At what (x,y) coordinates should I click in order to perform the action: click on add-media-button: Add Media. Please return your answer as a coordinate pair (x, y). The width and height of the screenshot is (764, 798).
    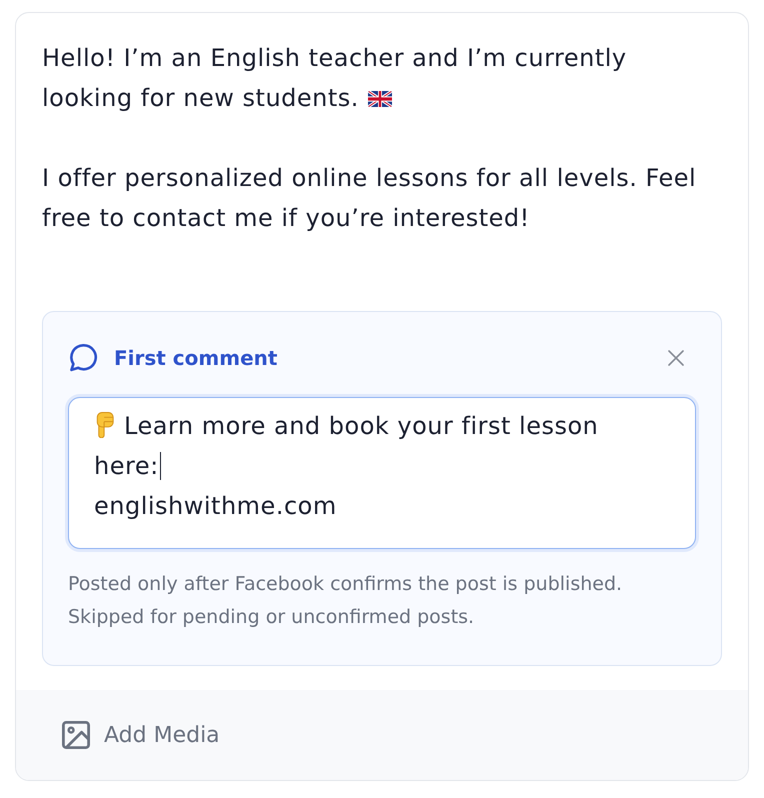
    Looking at the image, I should click on (141, 735).